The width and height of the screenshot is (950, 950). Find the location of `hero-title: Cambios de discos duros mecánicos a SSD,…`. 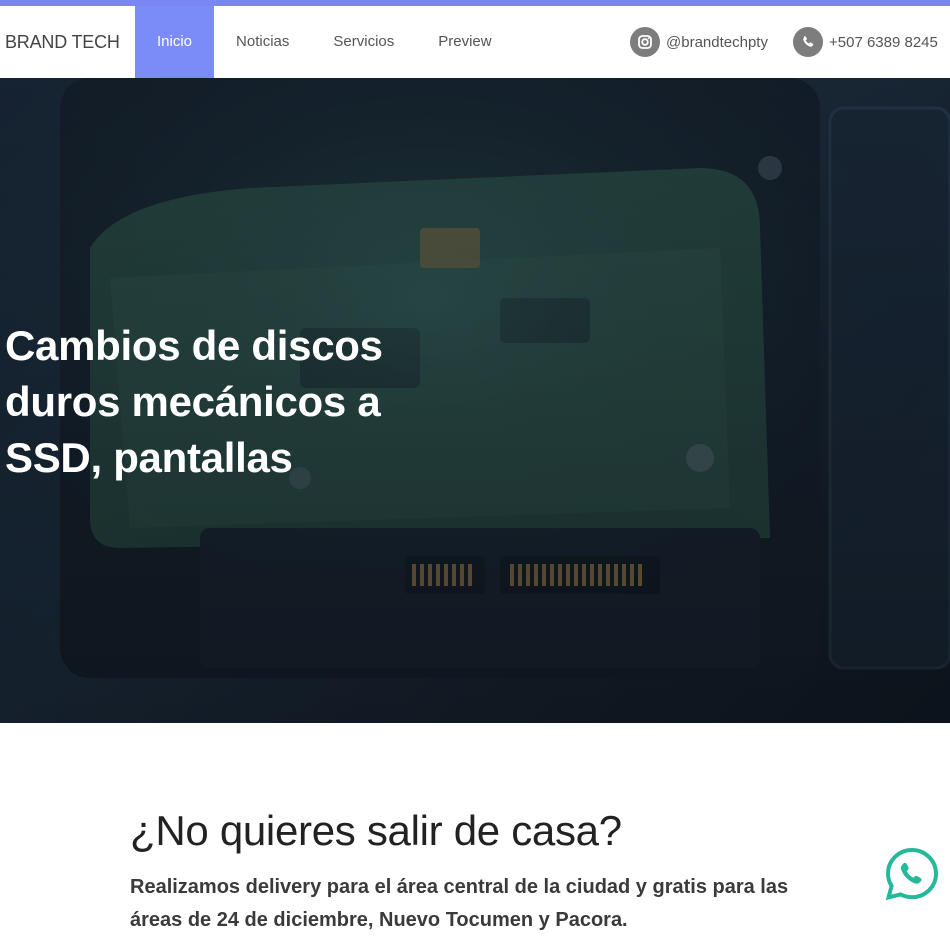

hero-title: Cambios de discos duros mecánicos a SSD,… is located at coordinates (194, 401).